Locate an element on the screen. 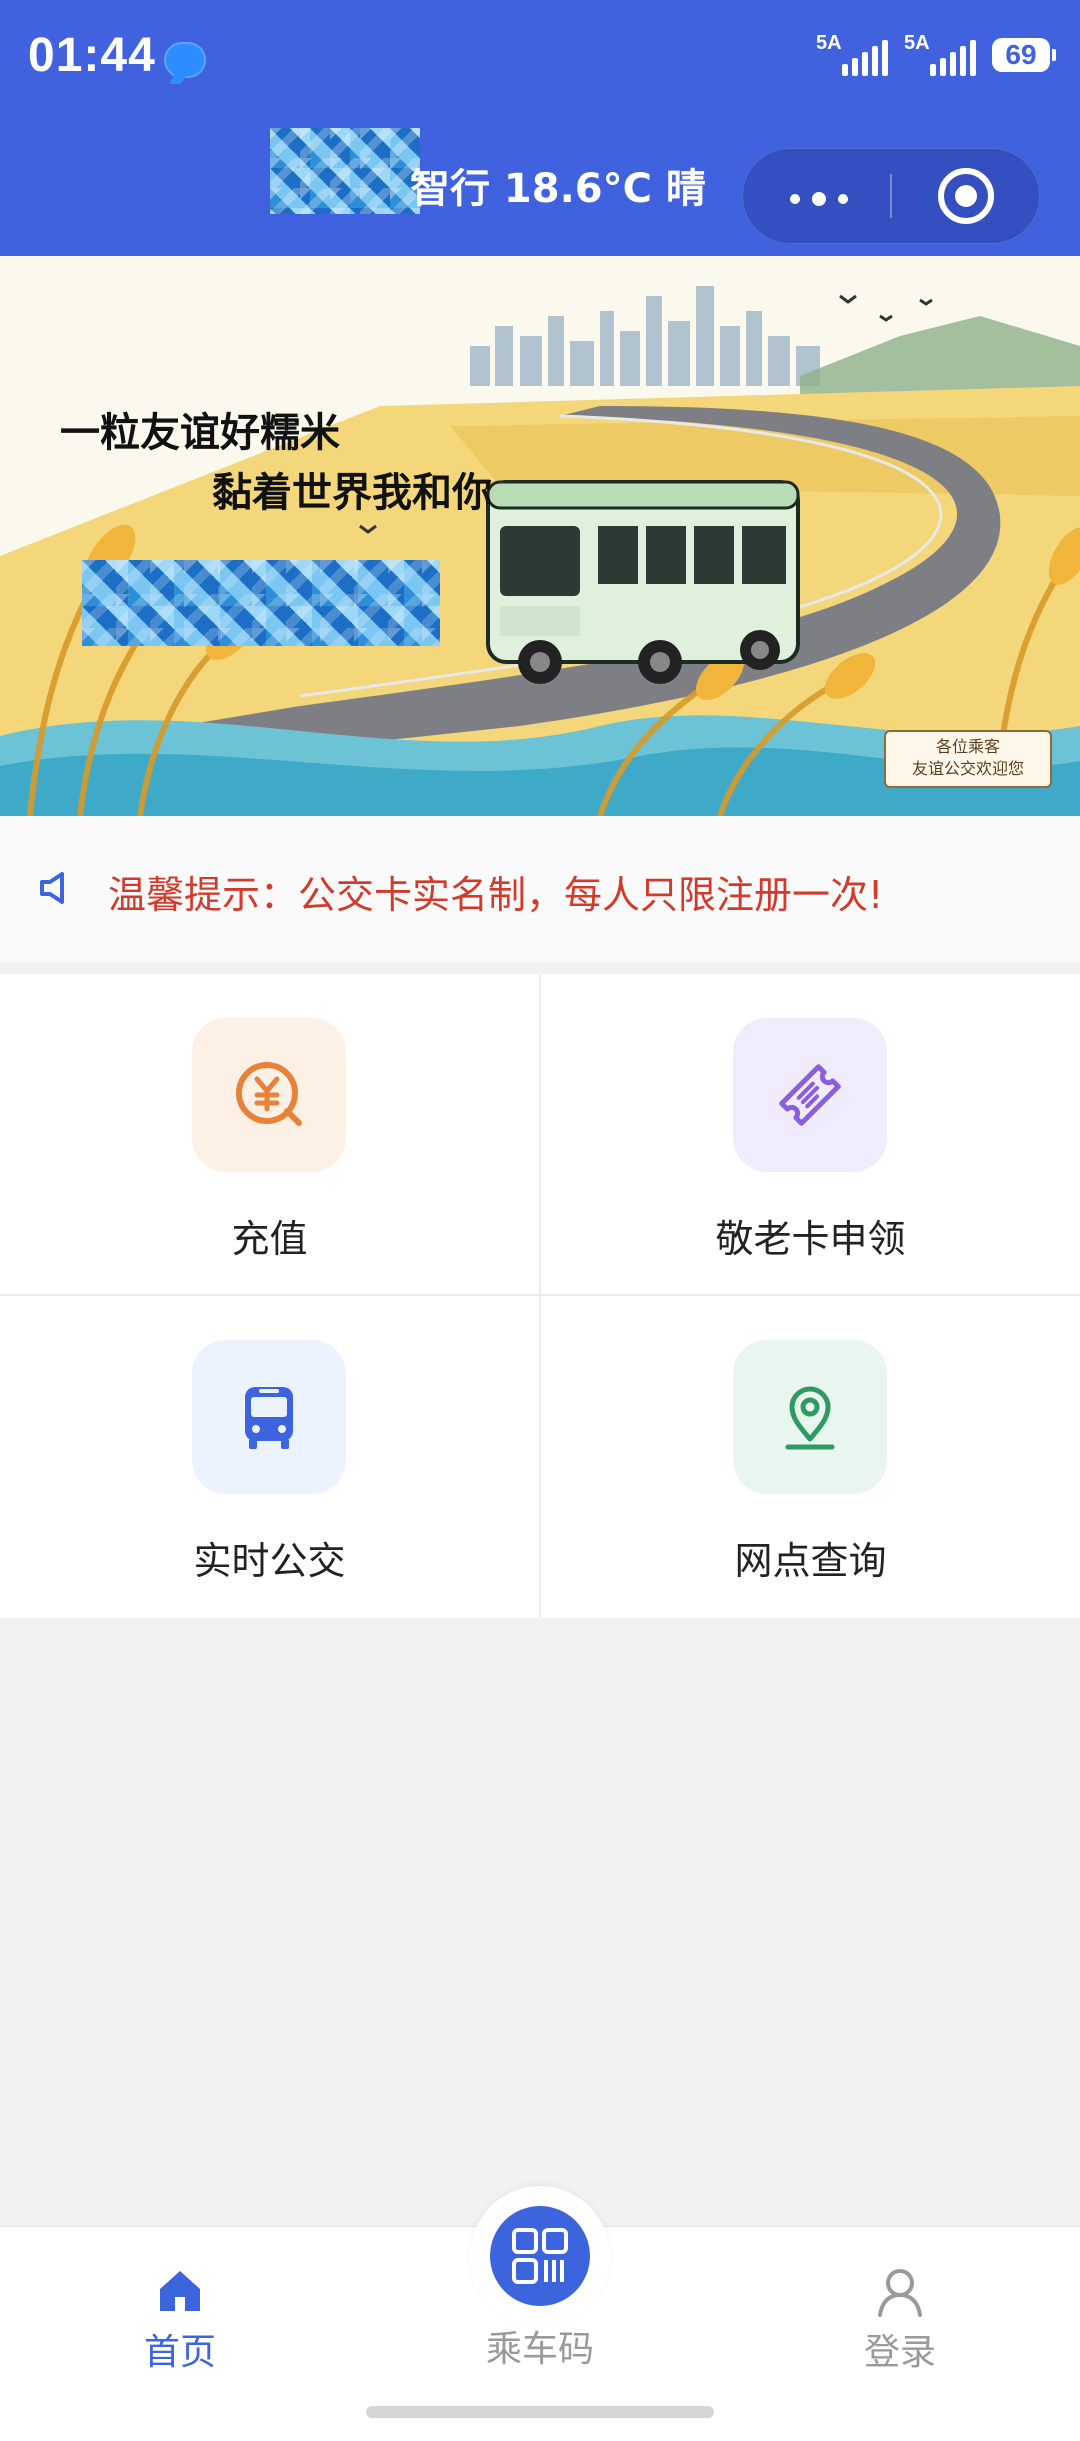 The height and width of the screenshot is (2441, 1080). service-outlet-query: 网点查询 is located at coordinates (810, 1456).